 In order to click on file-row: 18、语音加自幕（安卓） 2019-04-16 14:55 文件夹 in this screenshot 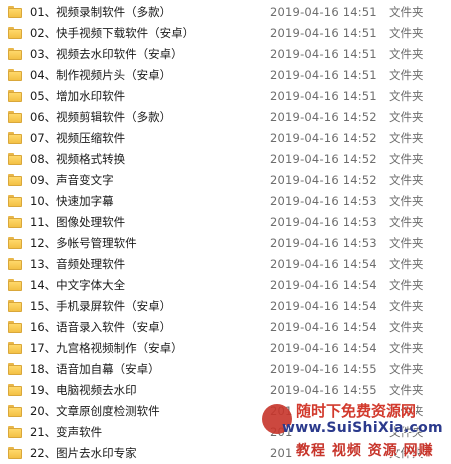, I will do `click(225, 369)`.